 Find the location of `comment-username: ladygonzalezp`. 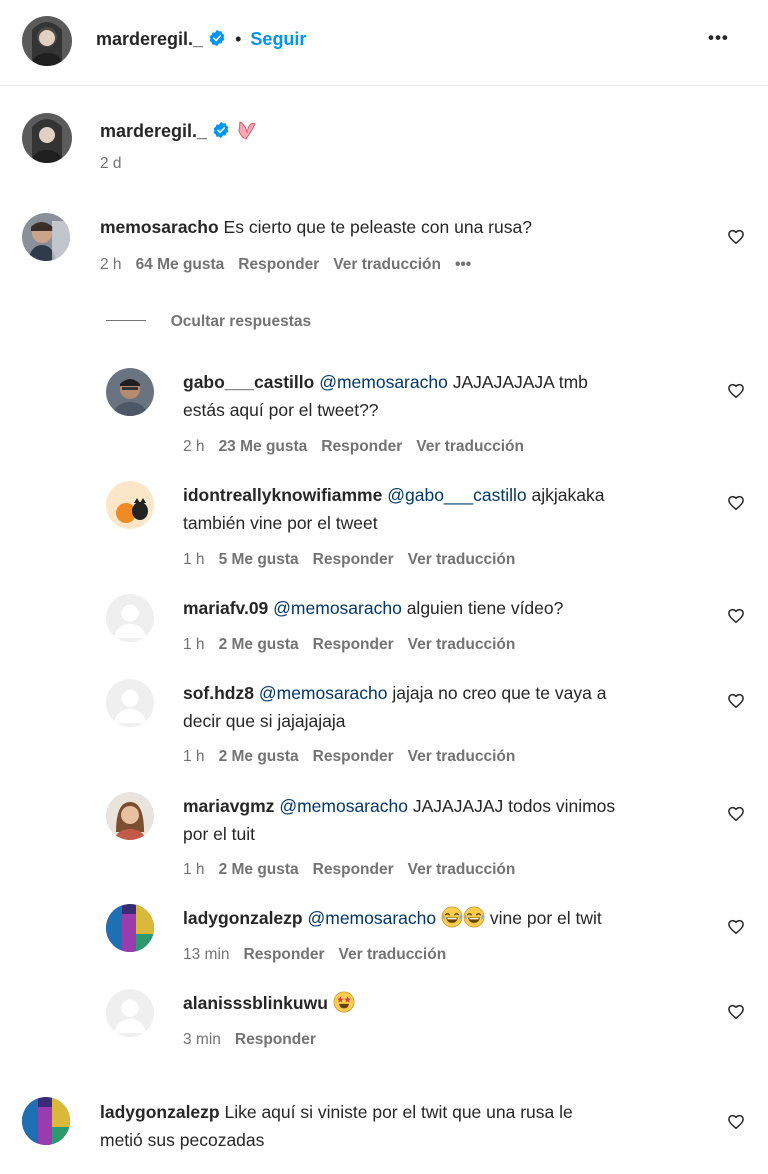

comment-username: ladygonzalezp is located at coordinates (160, 1112).